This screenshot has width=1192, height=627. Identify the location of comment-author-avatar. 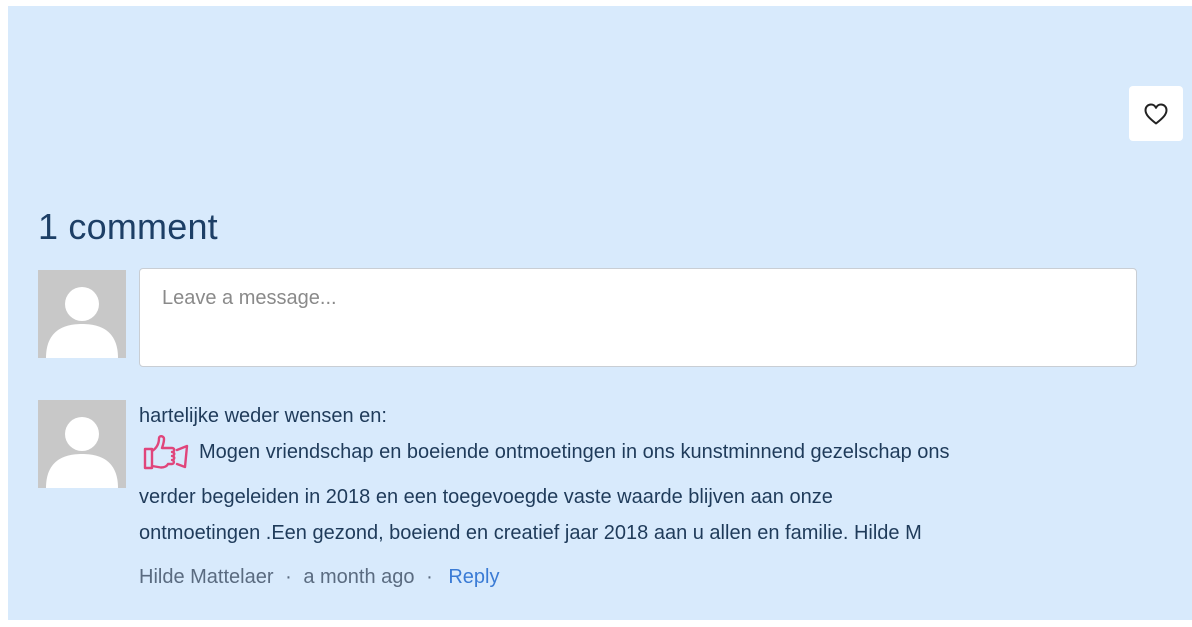
(82, 444).